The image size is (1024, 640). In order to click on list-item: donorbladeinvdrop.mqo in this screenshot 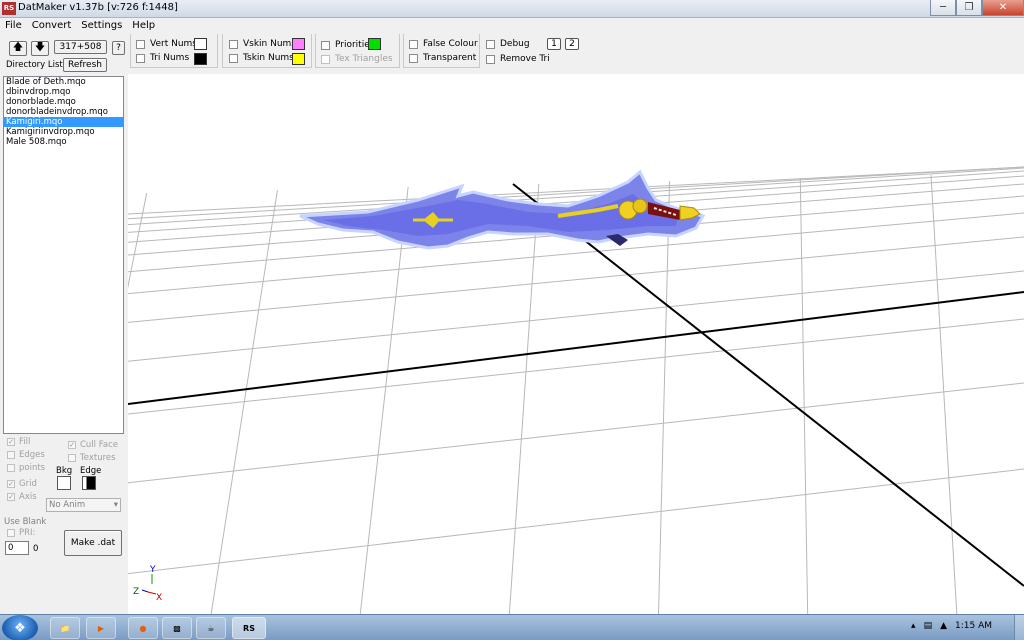, I will do `click(63, 112)`.